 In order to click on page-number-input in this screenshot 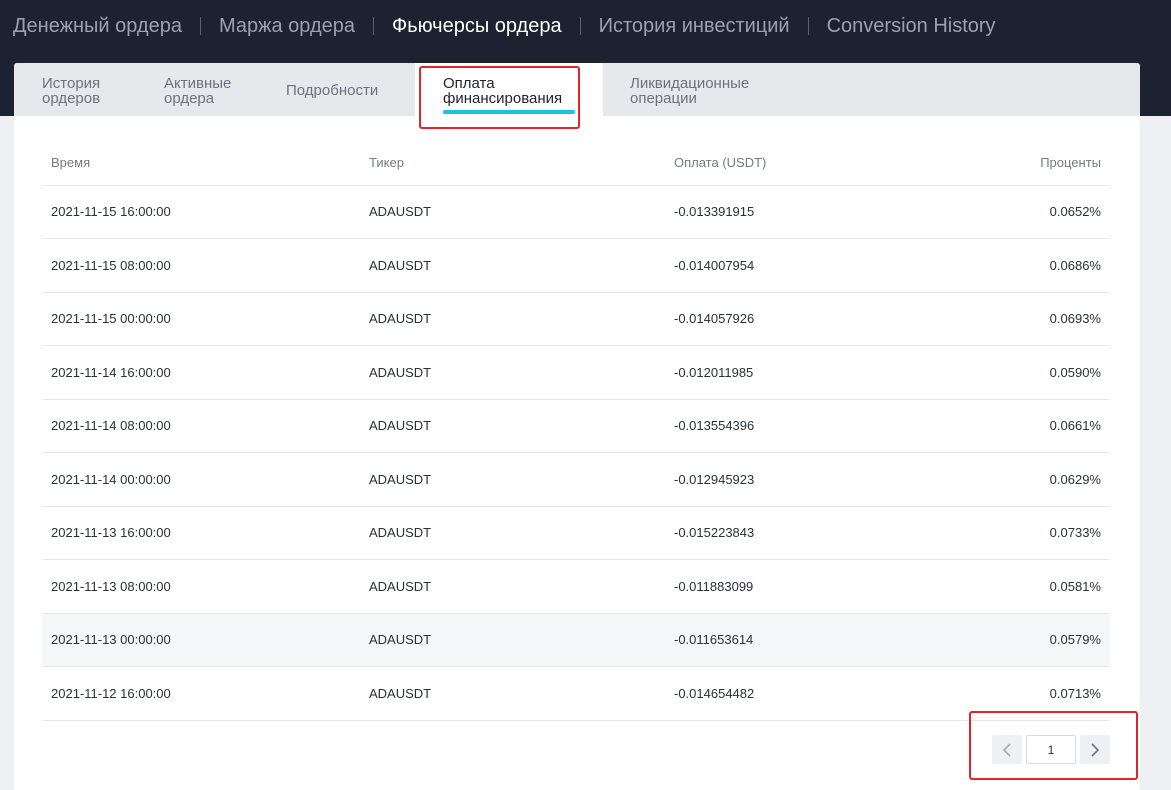, I will do `click(1051, 749)`.